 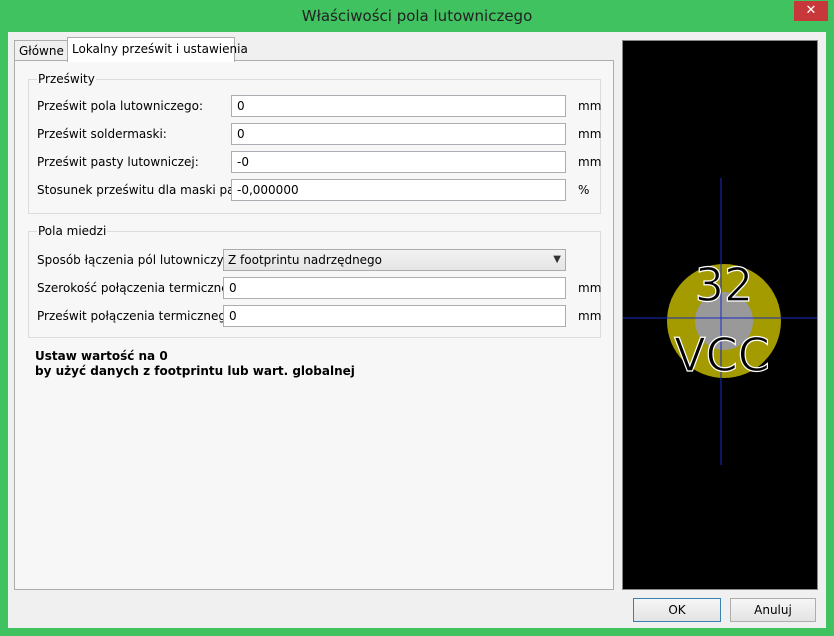 What do you see at coordinates (590, 134) in the screenshot?
I see `soldermask-clearance-unit: mm` at bounding box center [590, 134].